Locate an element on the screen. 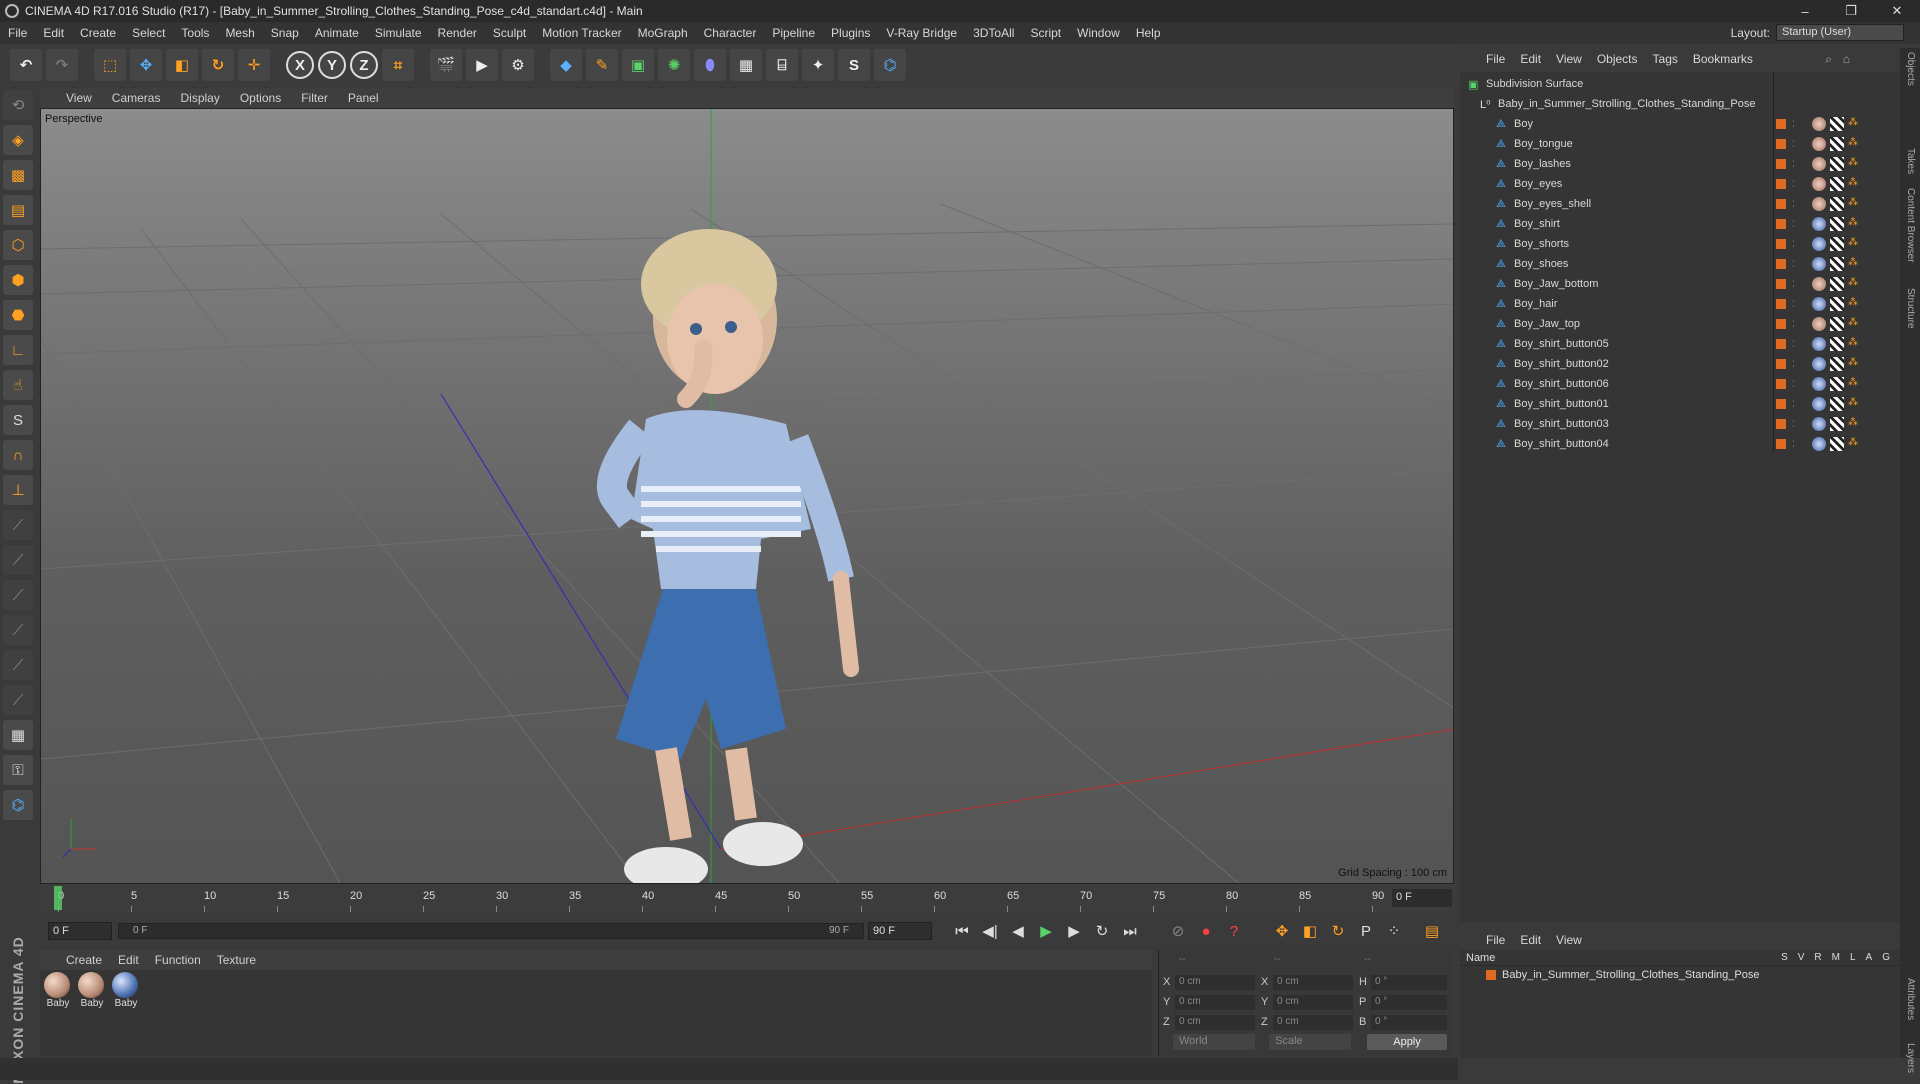  size-y-field: 0 cm is located at coordinates (1313, 1002).